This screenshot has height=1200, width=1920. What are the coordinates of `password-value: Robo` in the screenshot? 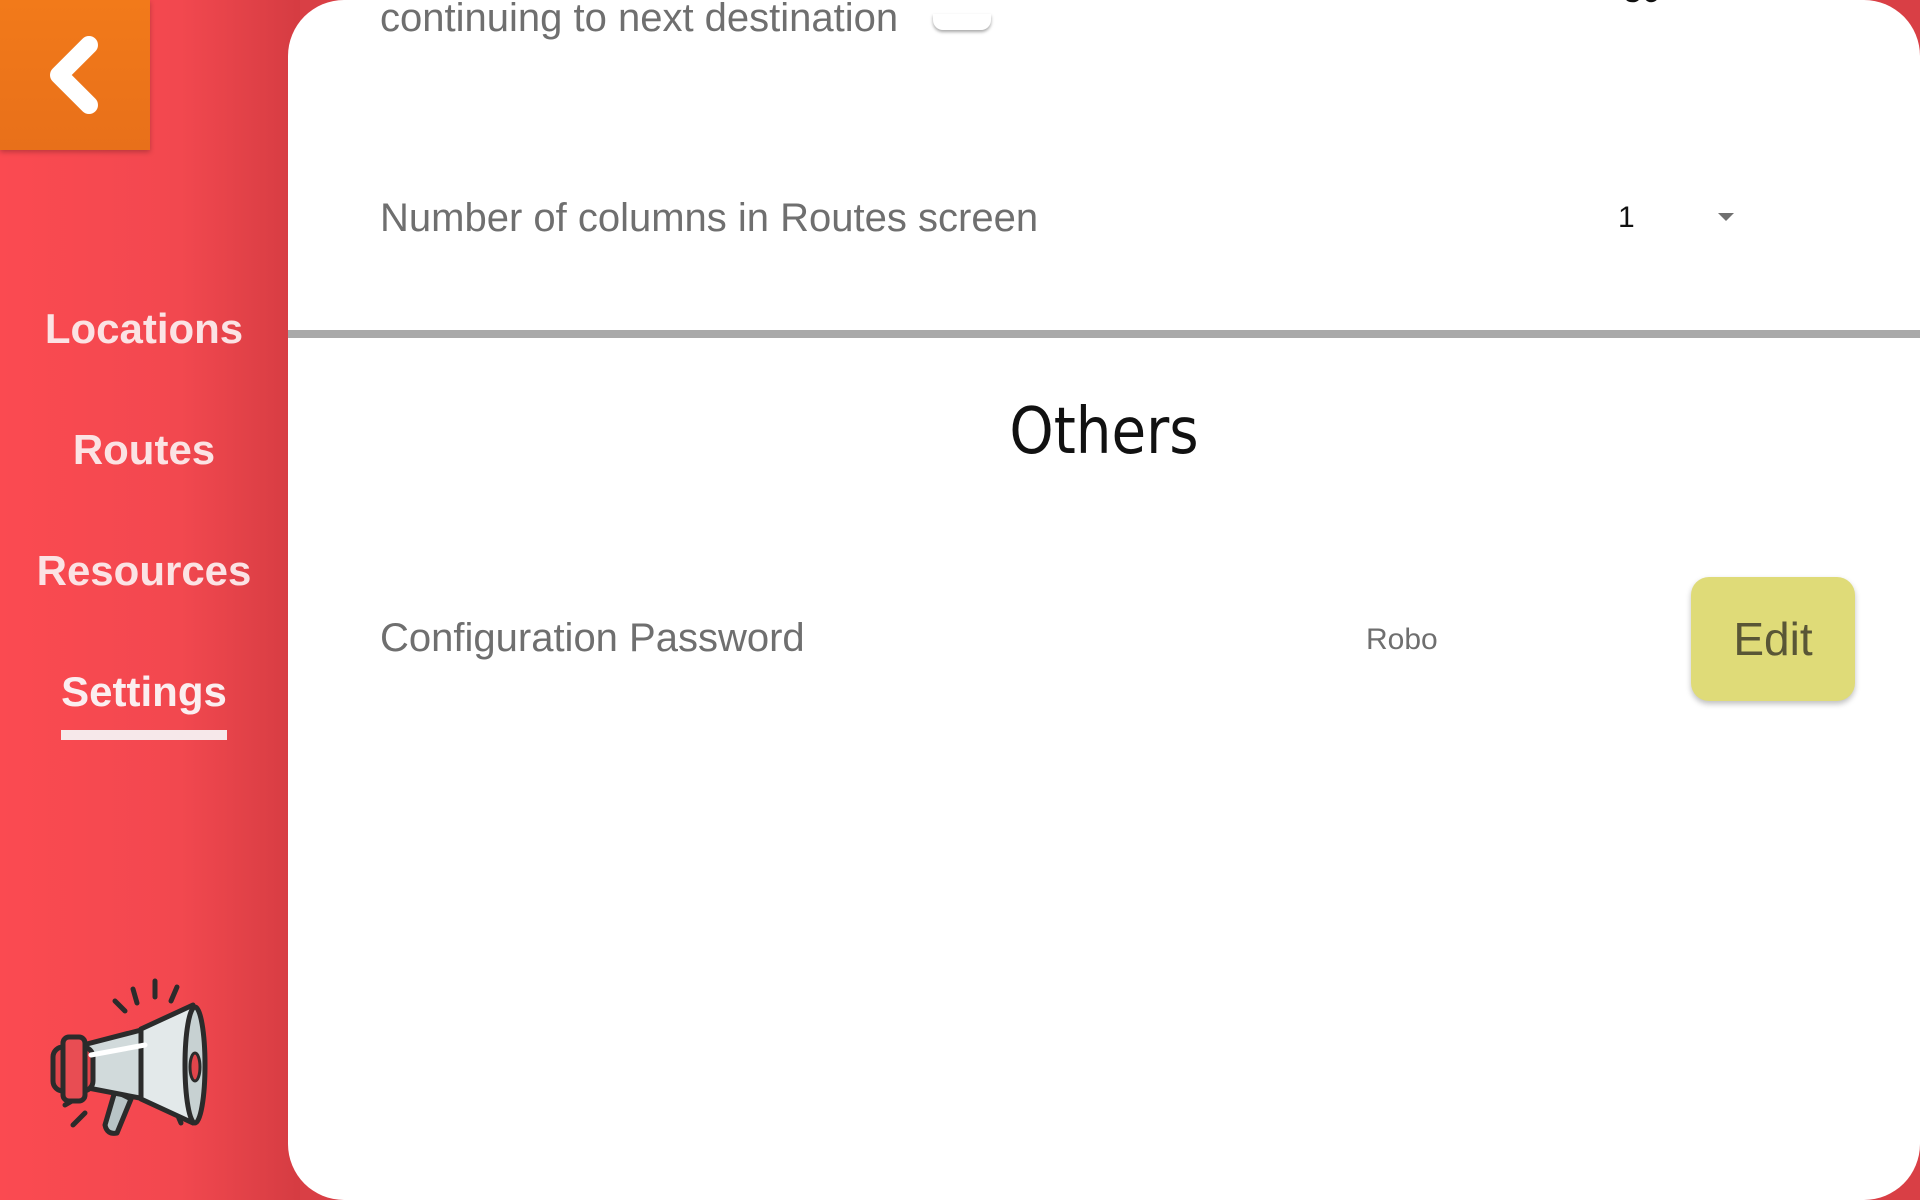 It's located at (1402, 639).